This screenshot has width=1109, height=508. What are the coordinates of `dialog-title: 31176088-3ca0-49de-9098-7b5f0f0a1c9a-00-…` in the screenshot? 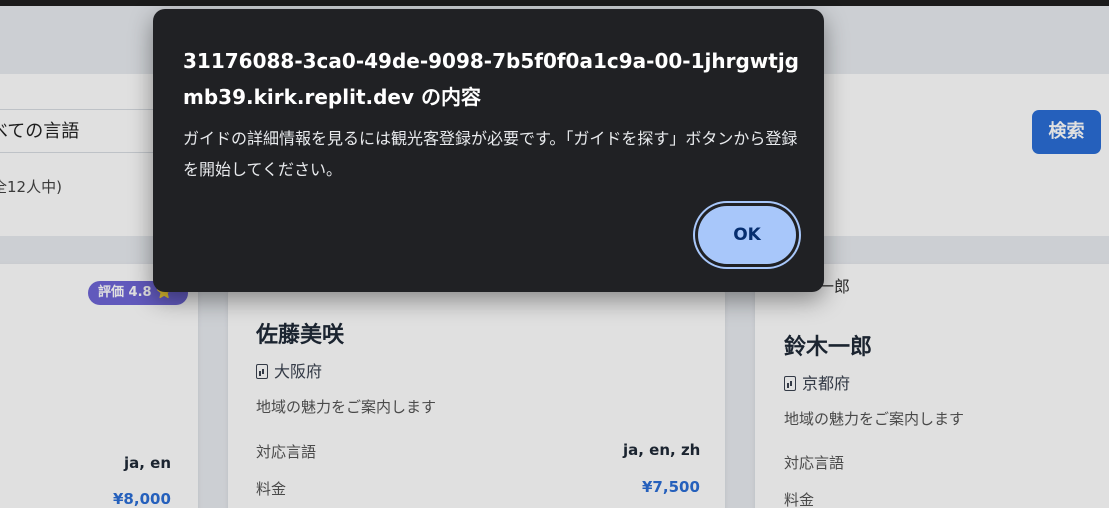 It's located at (491, 79).